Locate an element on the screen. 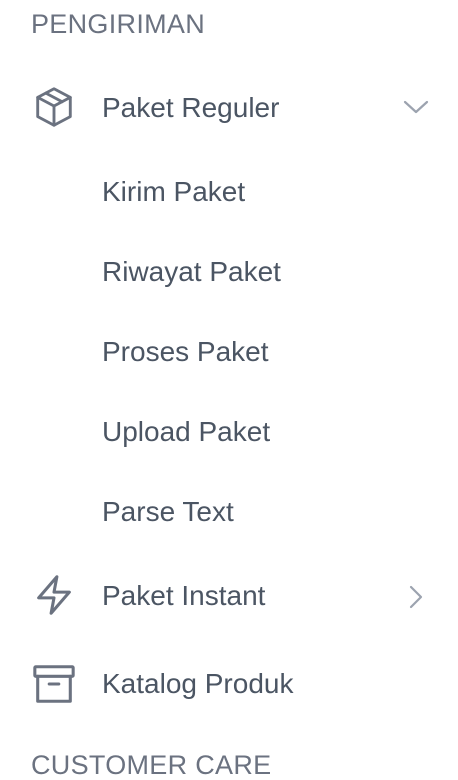  lightning-bolt-icon is located at coordinates (54, 595).